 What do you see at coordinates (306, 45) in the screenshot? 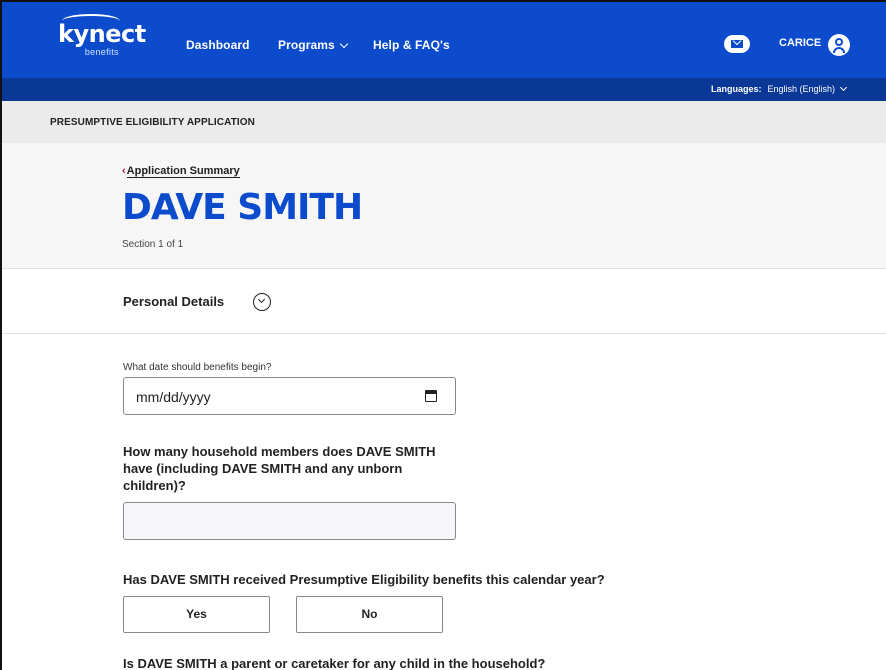
I see `nav-programs-label: Programs` at bounding box center [306, 45].